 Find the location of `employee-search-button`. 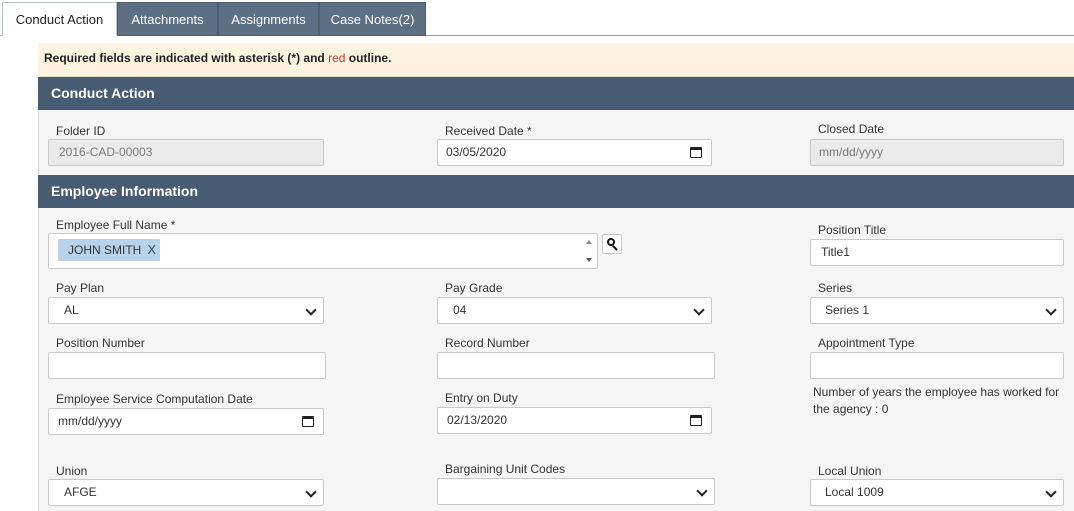

employee-search-button is located at coordinates (612, 244).